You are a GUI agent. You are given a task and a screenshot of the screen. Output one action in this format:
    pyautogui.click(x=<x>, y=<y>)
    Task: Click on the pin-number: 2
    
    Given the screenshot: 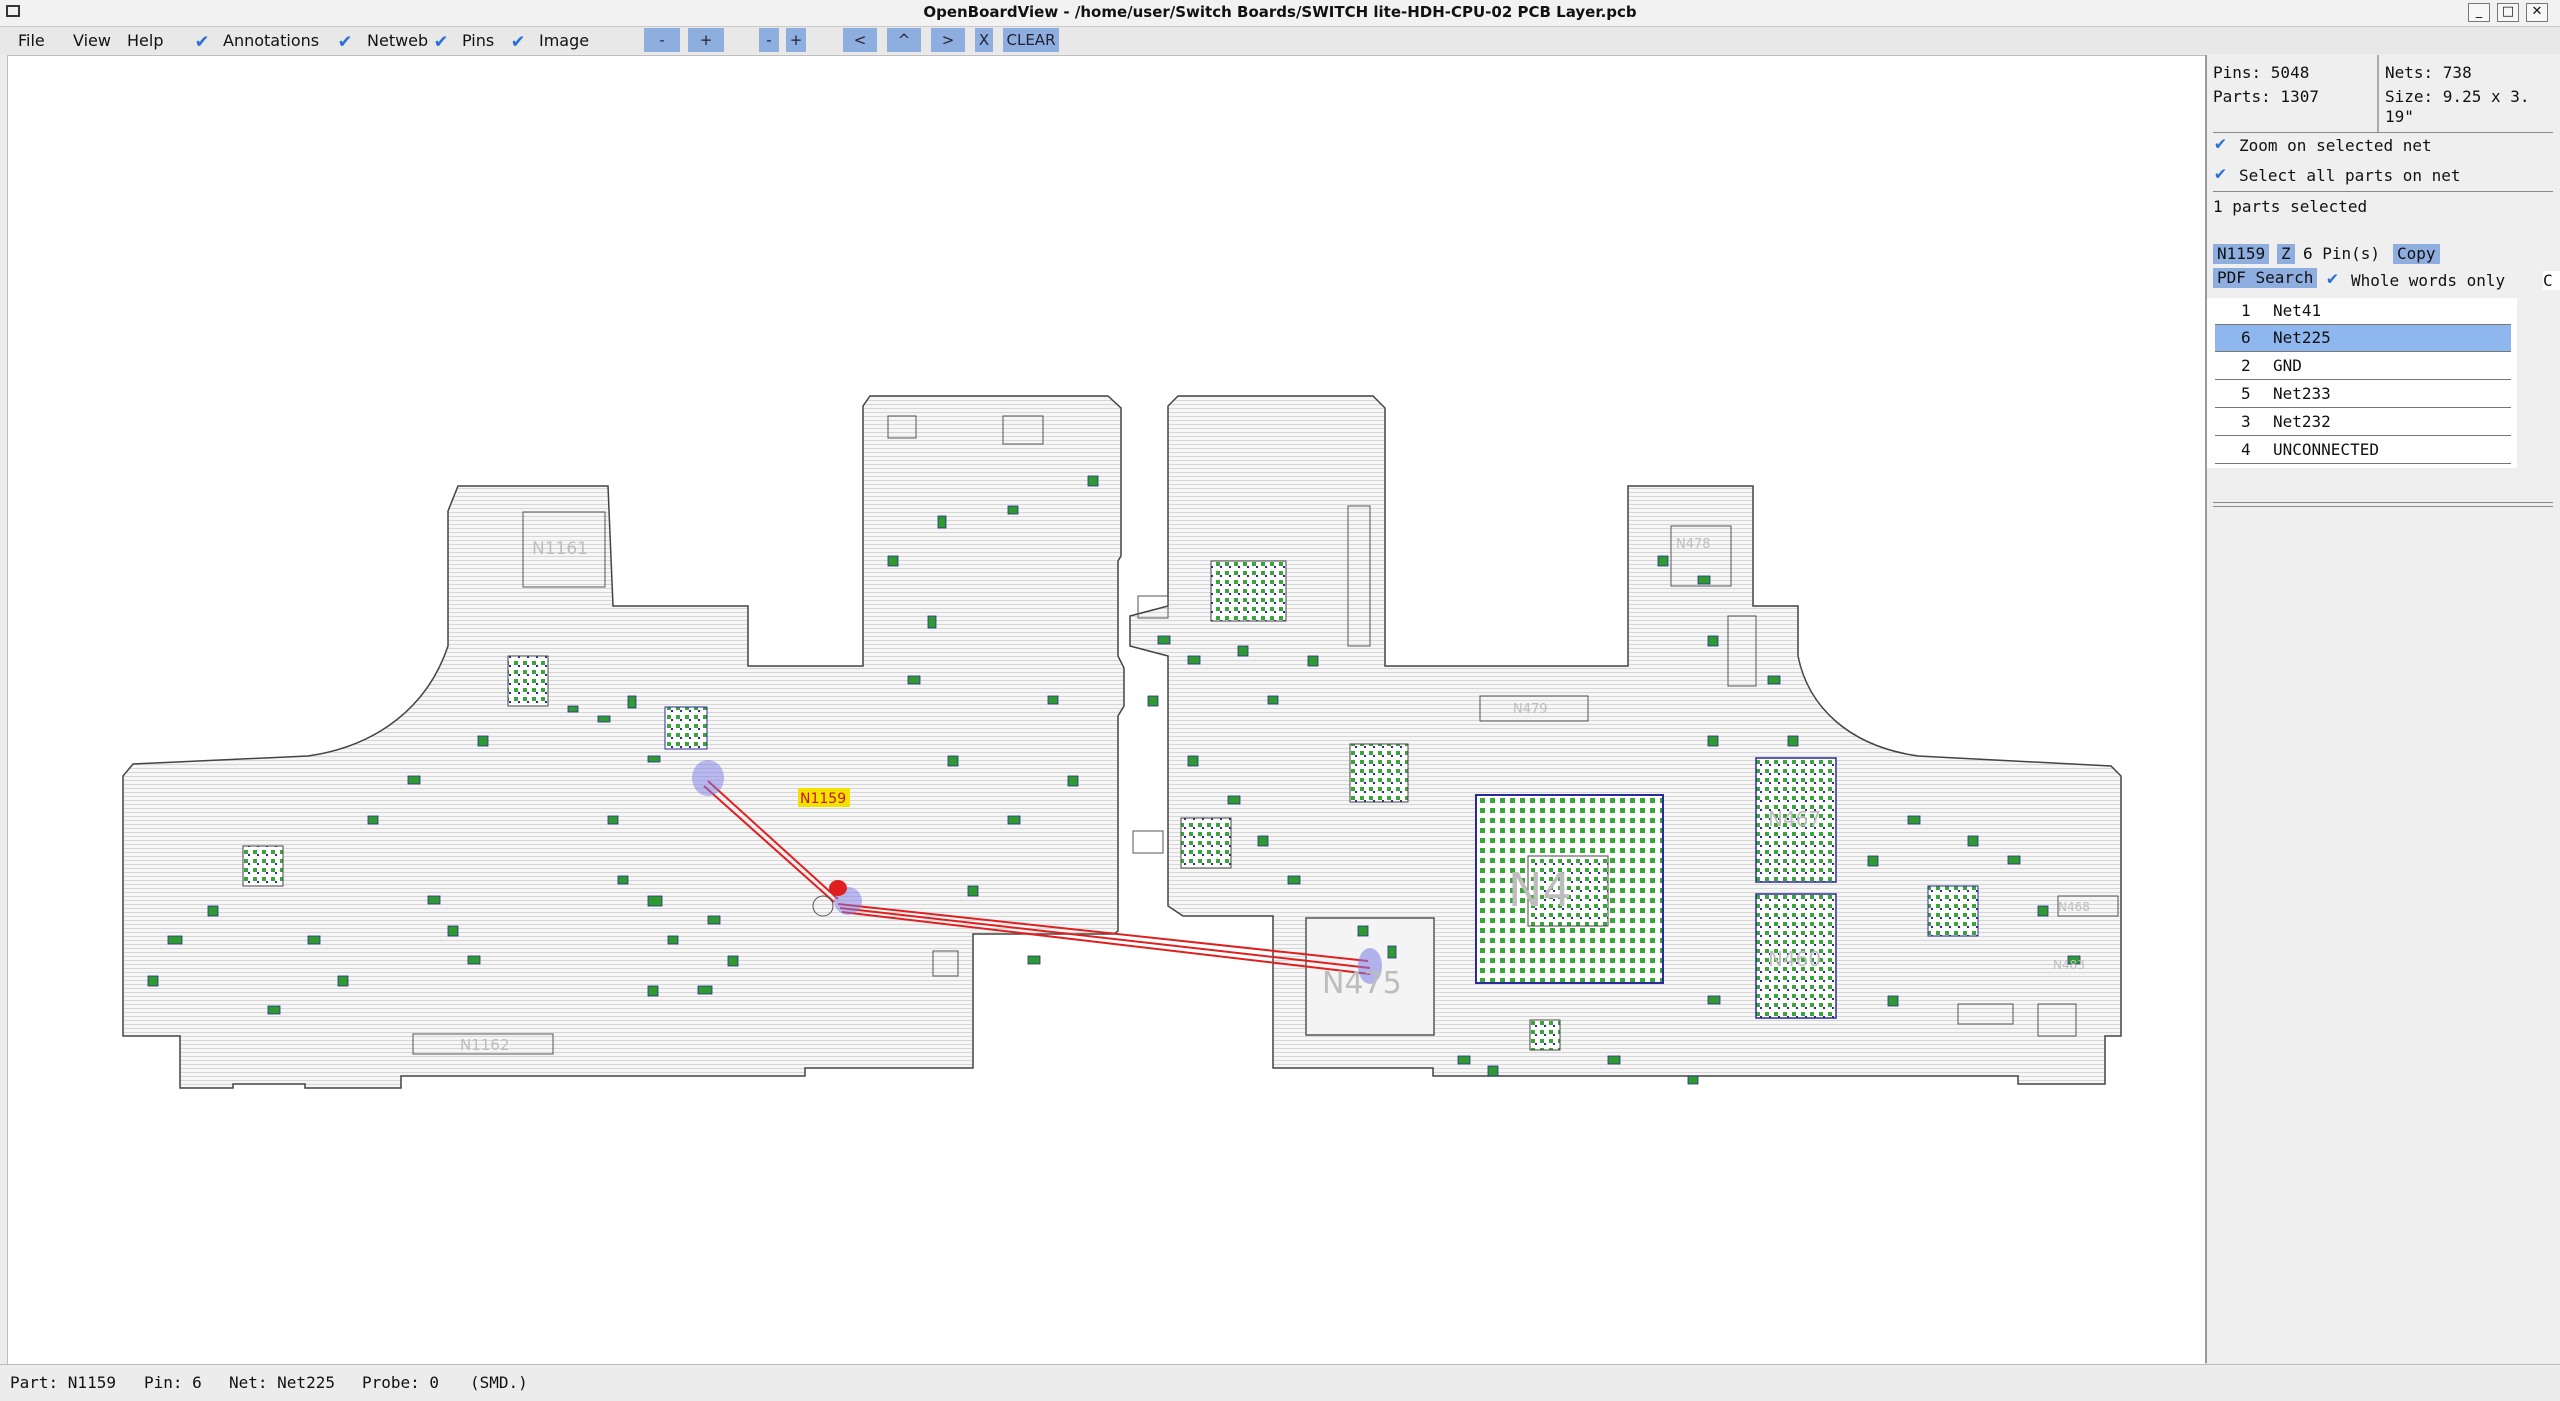 What is the action you would take?
    pyautogui.click(x=2246, y=365)
    